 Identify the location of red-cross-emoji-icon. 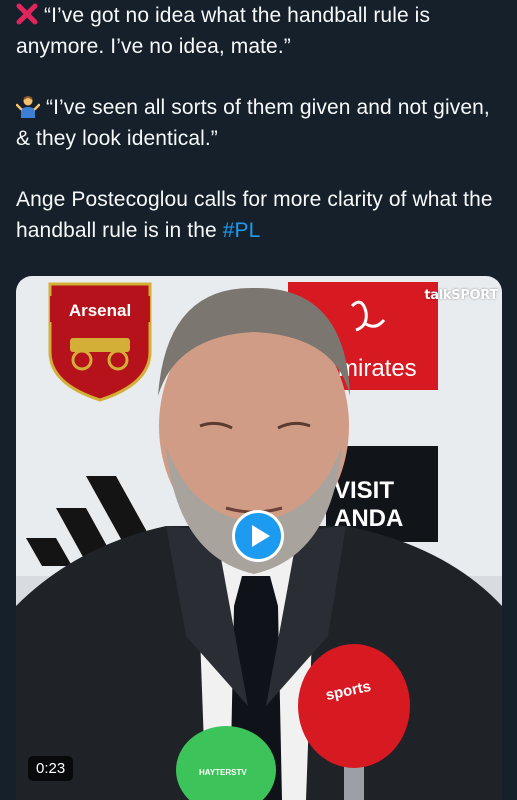
(27, 14).